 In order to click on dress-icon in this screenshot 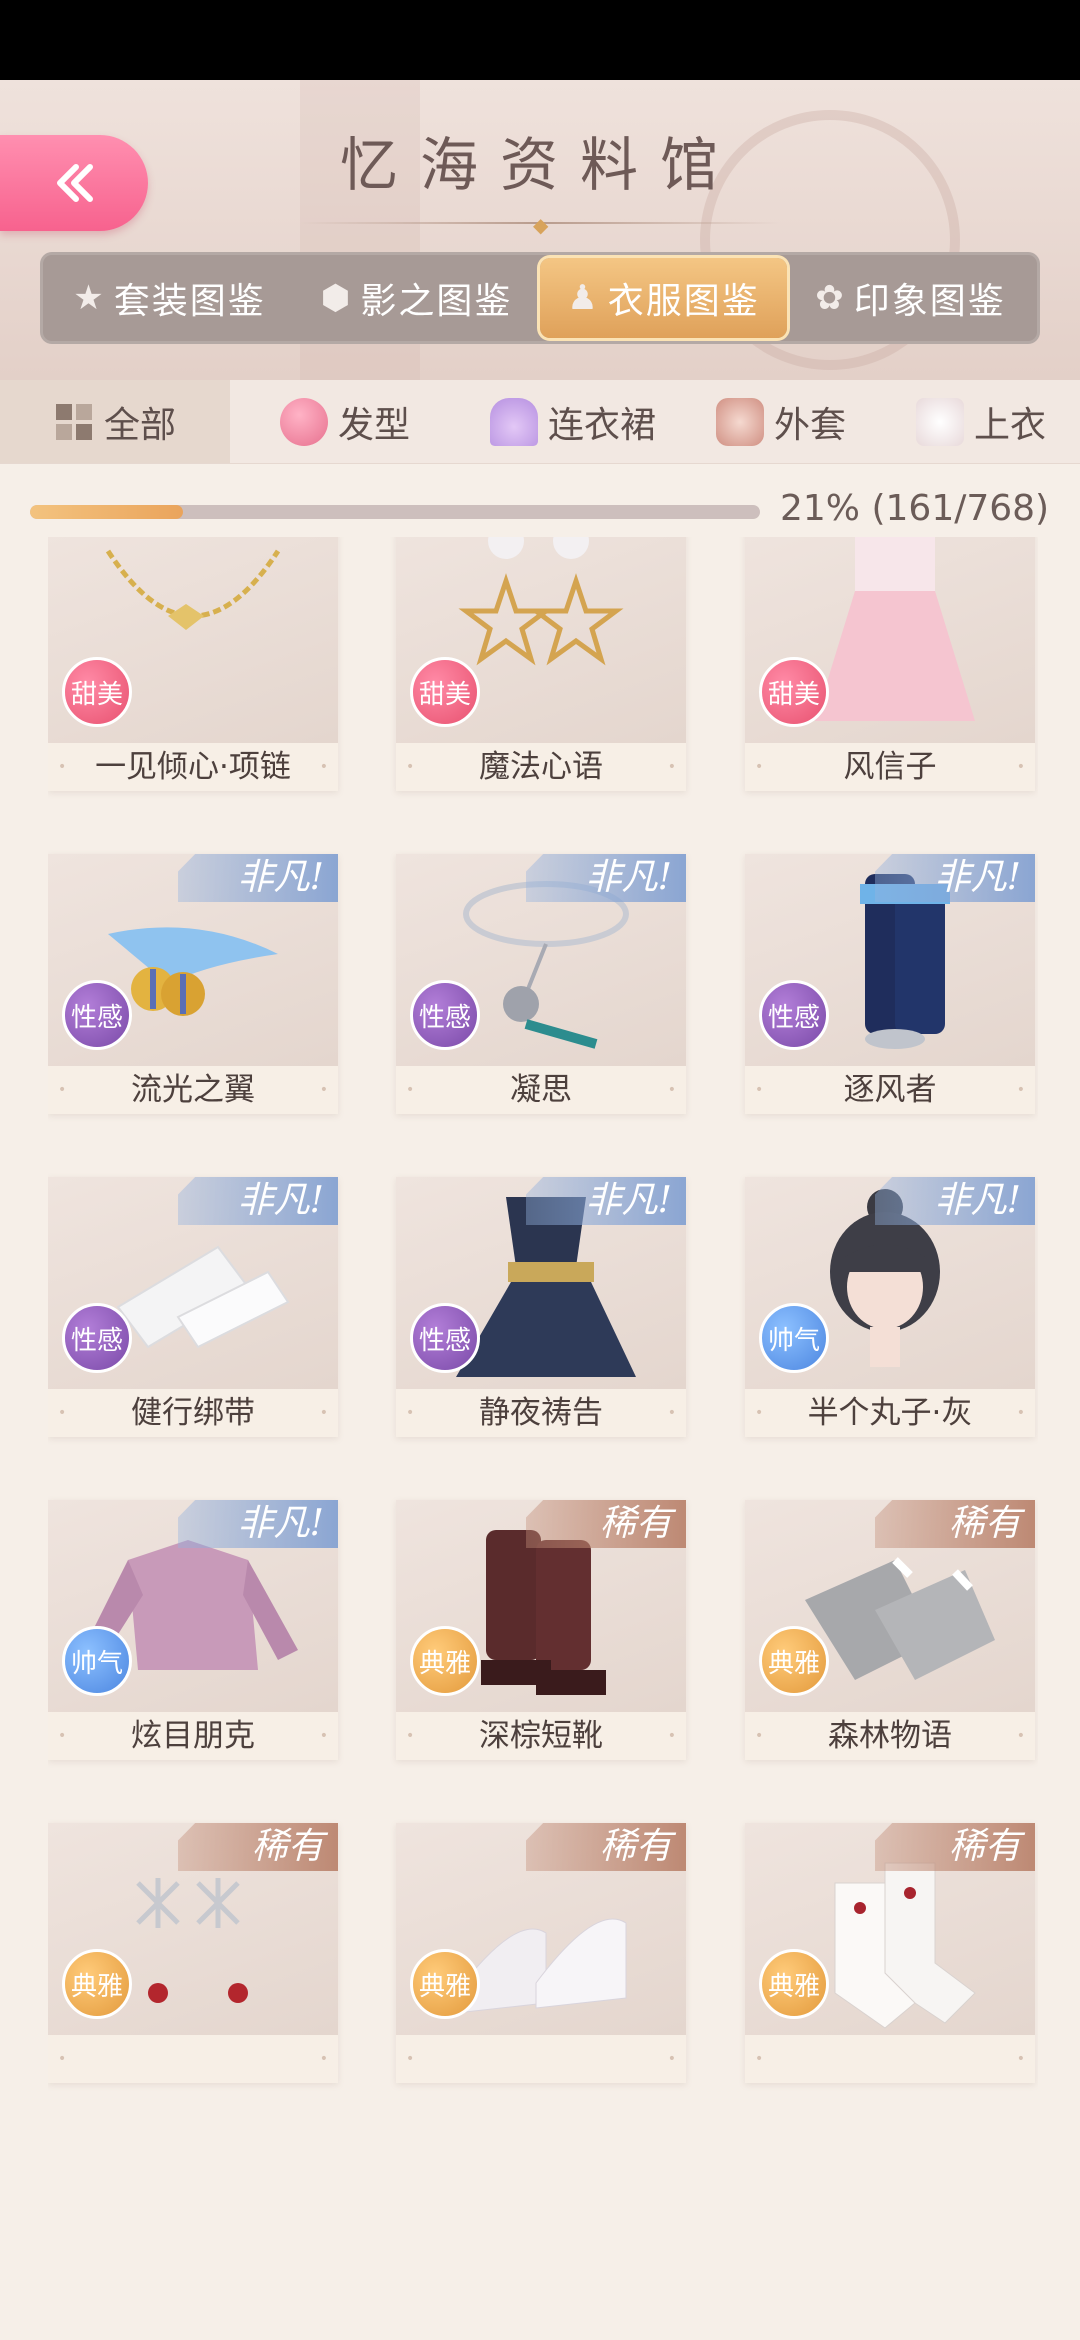, I will do `click(514, 421)`.